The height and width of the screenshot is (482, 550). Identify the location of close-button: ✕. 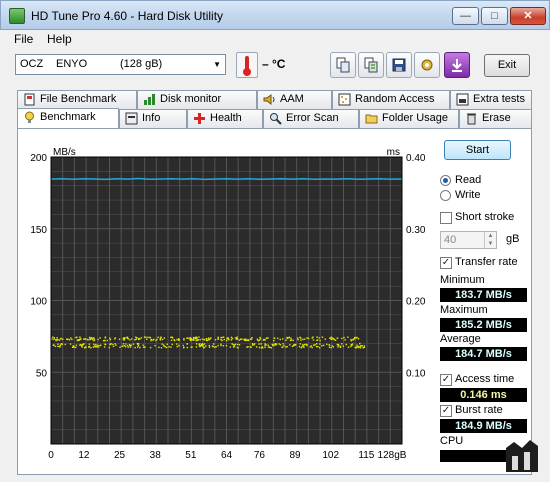
(528, 16).